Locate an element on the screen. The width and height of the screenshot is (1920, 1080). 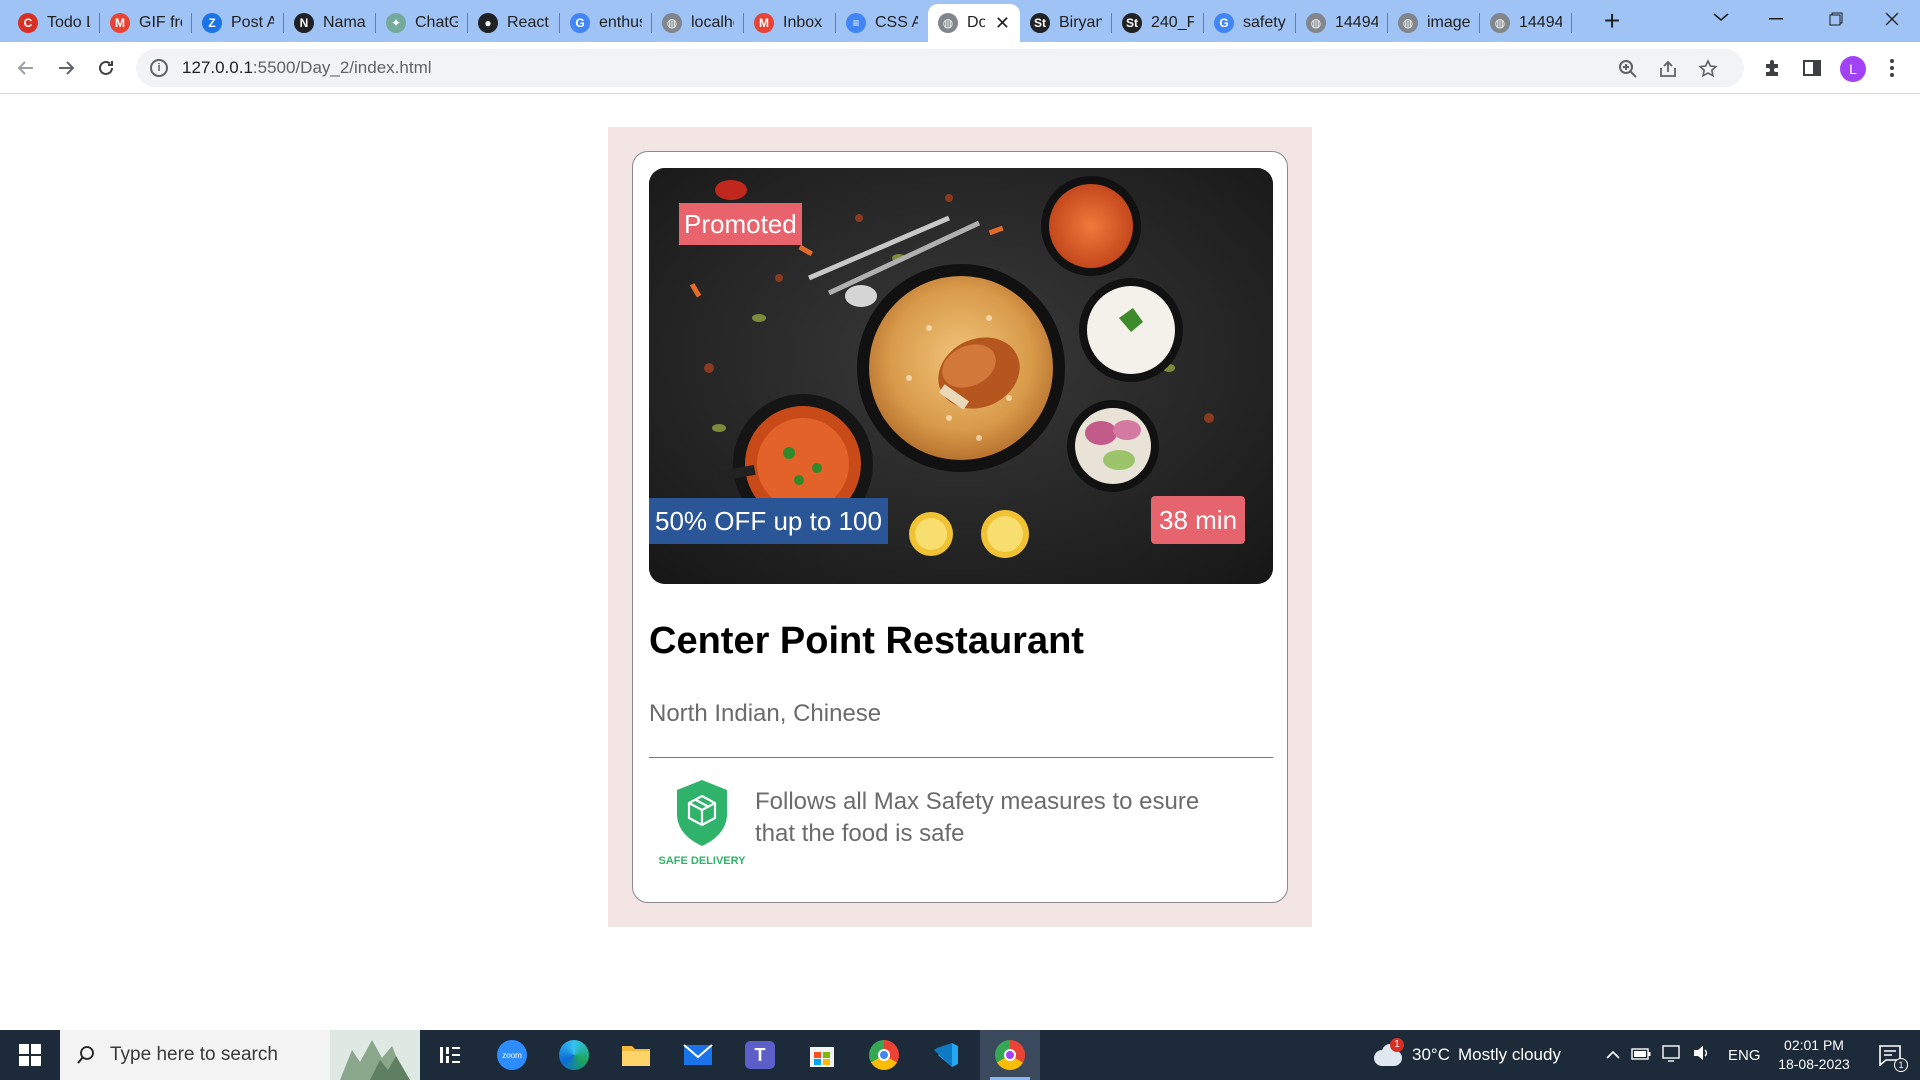
folder-icon is located at coordinates (636, 1056).